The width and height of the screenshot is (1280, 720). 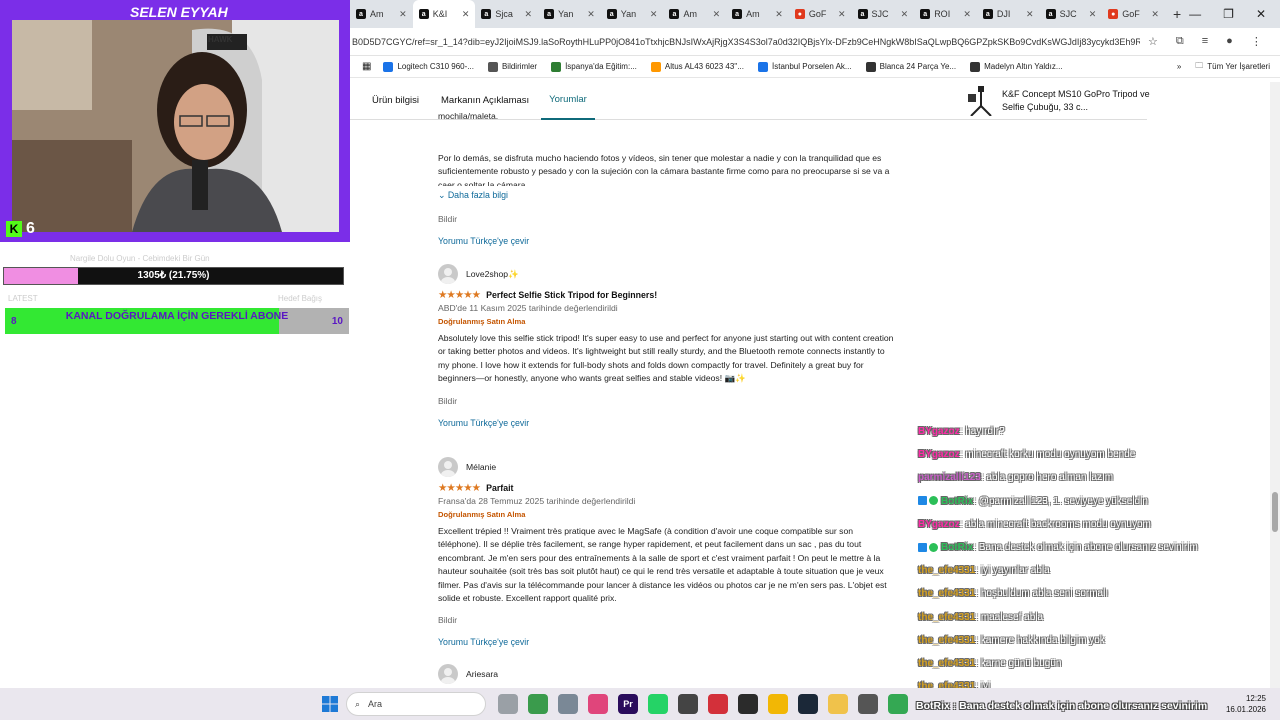 What do you see at coordinates (668, 274) in the screenshot?
I see `reviewer: Love2shop✨` at bounding box center [668, 274].